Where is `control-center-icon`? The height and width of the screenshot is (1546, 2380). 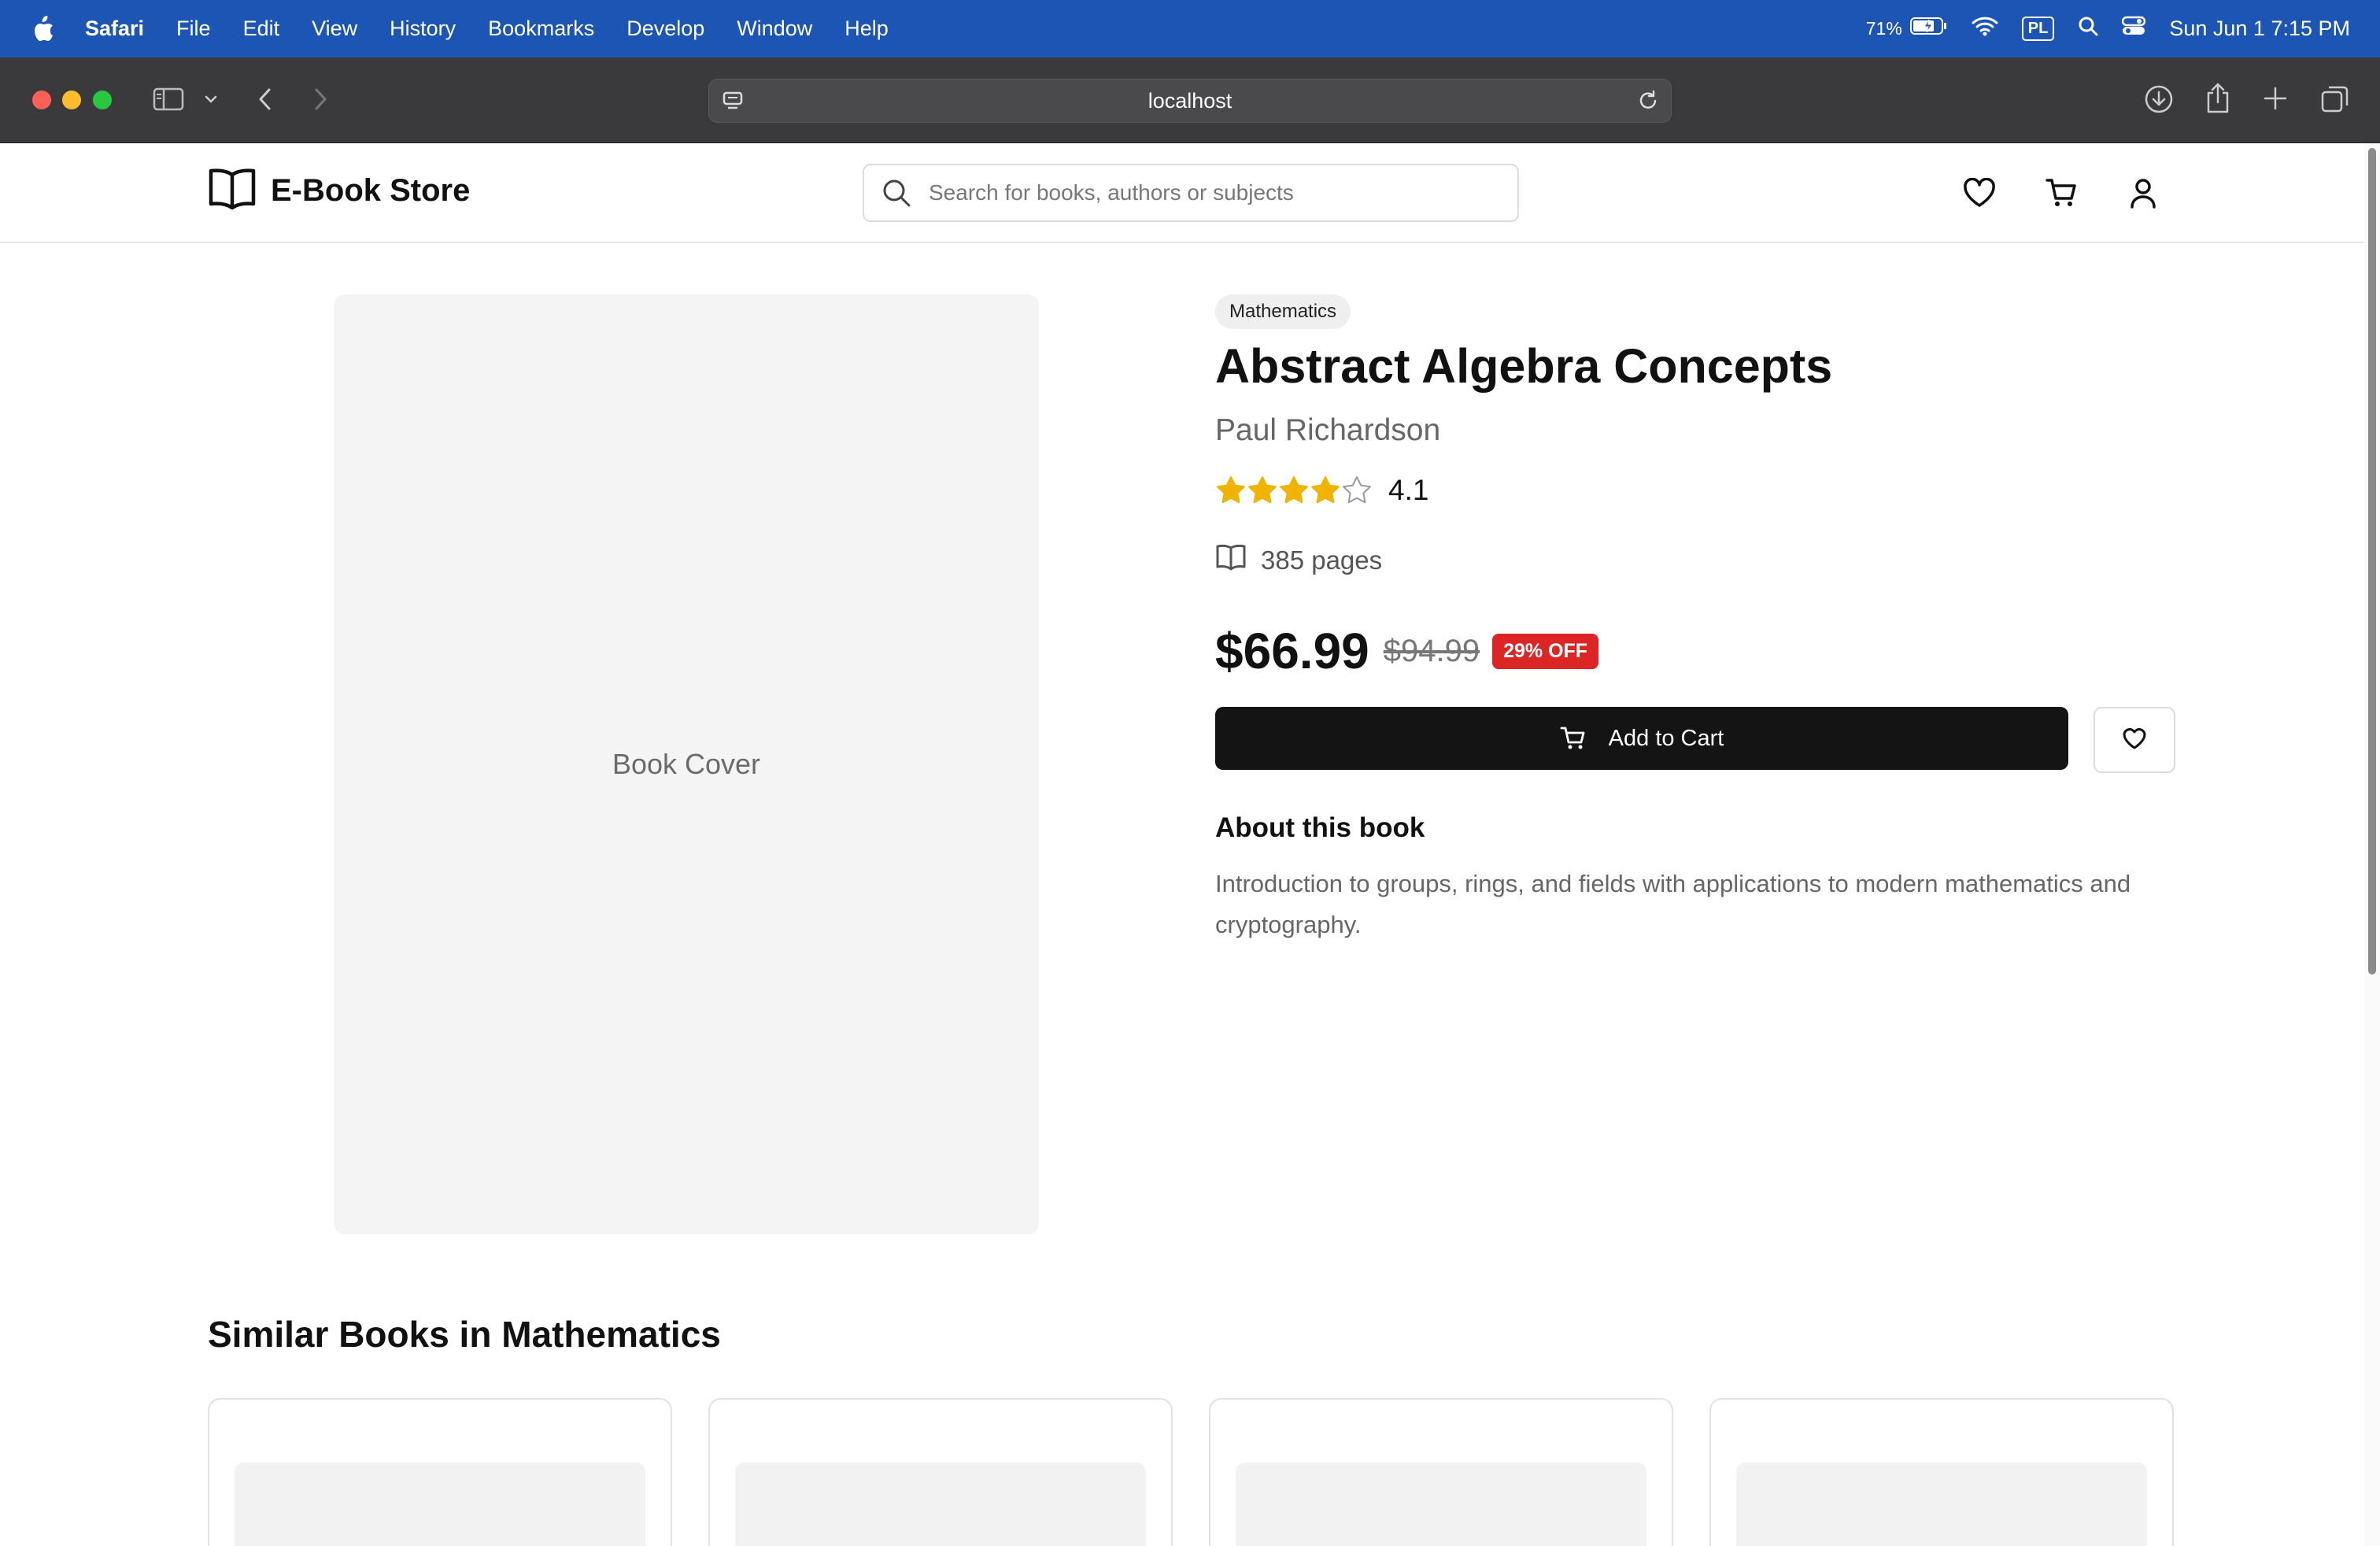 control-center-icon is located at coordinates (2134, 29).